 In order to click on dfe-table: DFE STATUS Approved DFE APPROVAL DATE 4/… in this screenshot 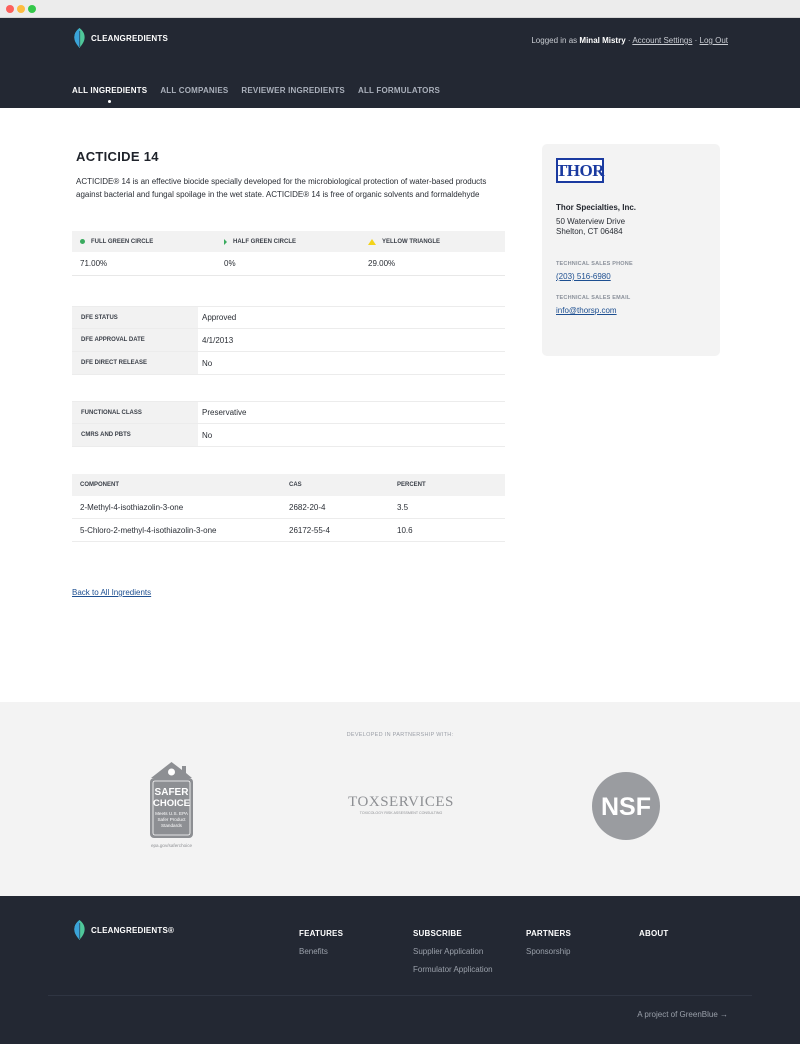, I will do `click(288, 340)`.